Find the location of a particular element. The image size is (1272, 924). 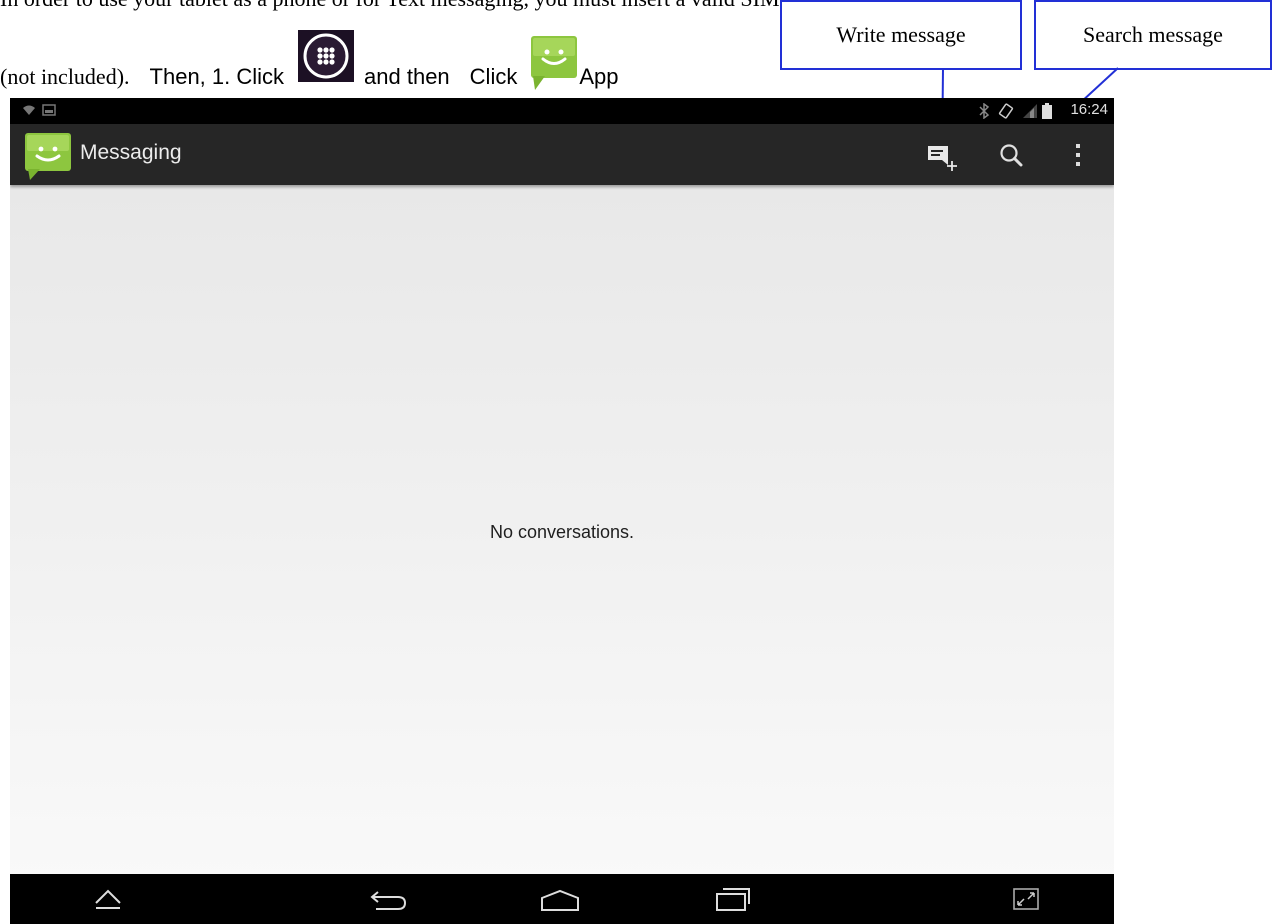

screenshot-icon is located at coordinates (1026, 899).